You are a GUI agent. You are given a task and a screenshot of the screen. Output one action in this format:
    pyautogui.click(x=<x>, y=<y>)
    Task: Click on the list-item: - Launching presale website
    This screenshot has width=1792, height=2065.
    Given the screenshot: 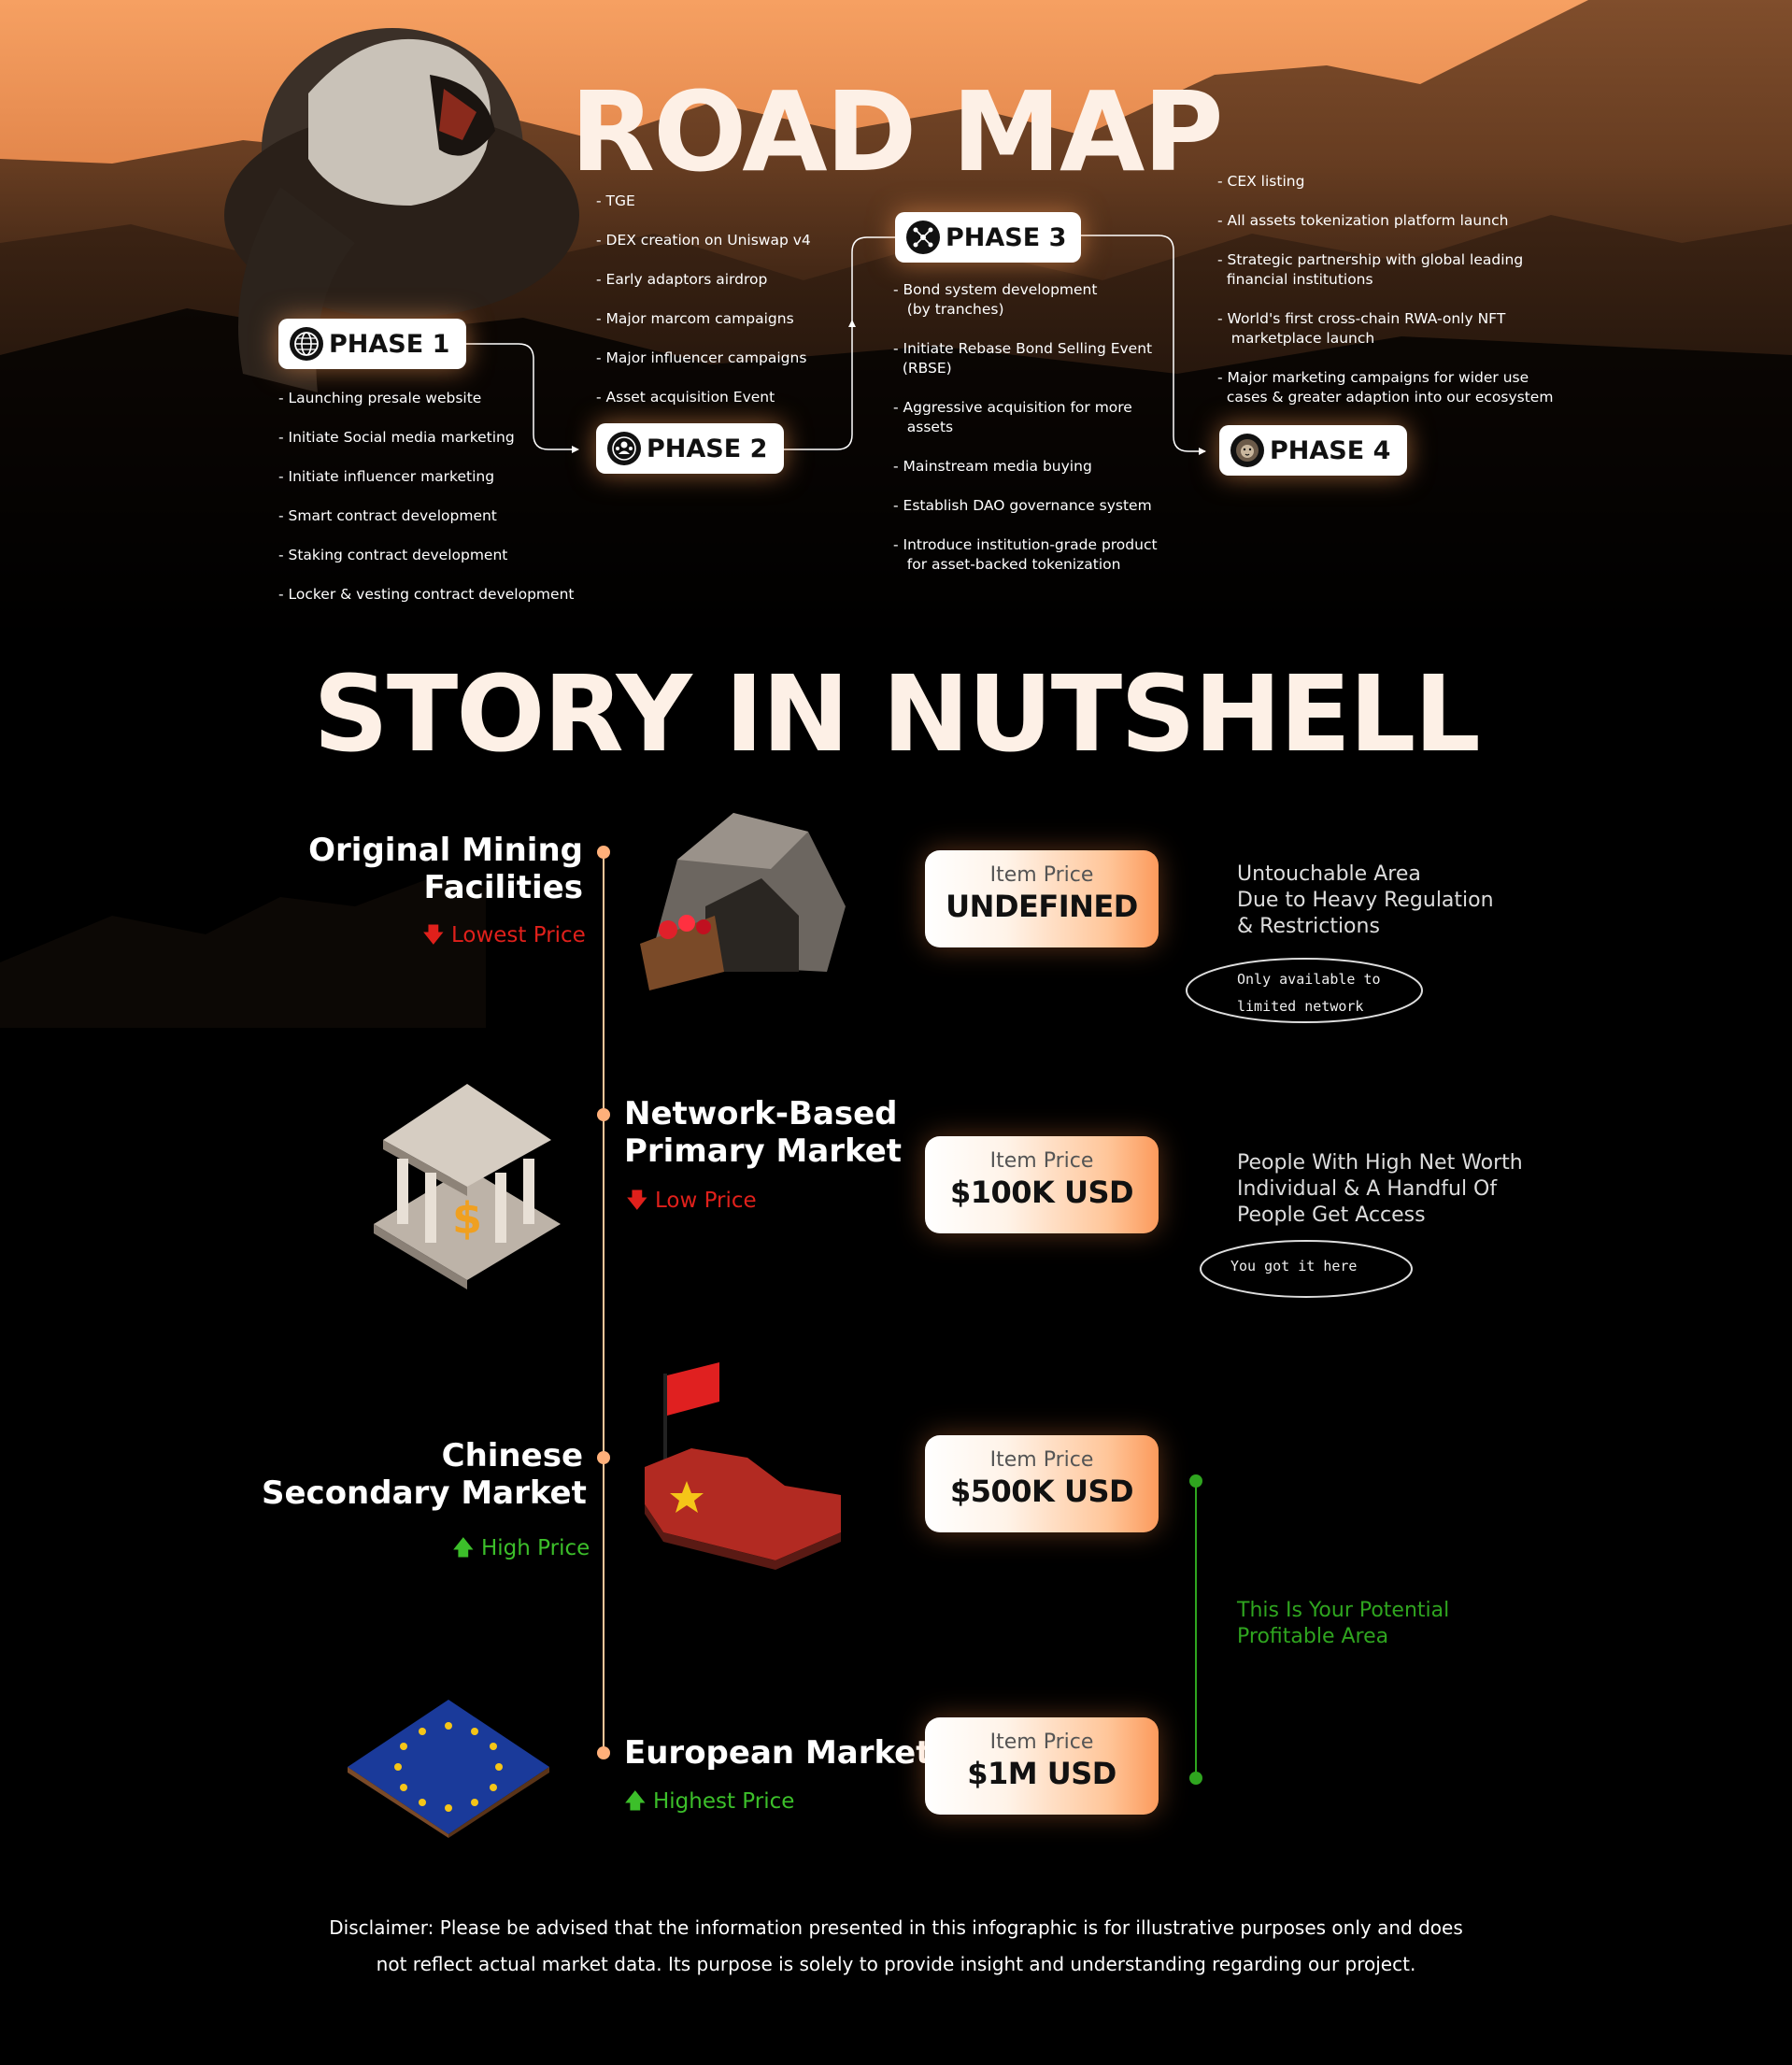 What is the action you would take?
    pyautogui.click(x=380, y=398)
    